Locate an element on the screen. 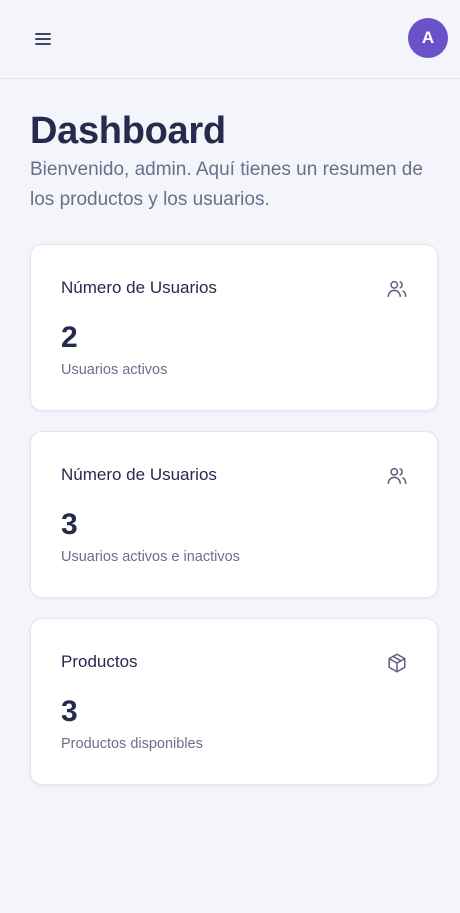  menu-button is located at coordinates (43, 39).